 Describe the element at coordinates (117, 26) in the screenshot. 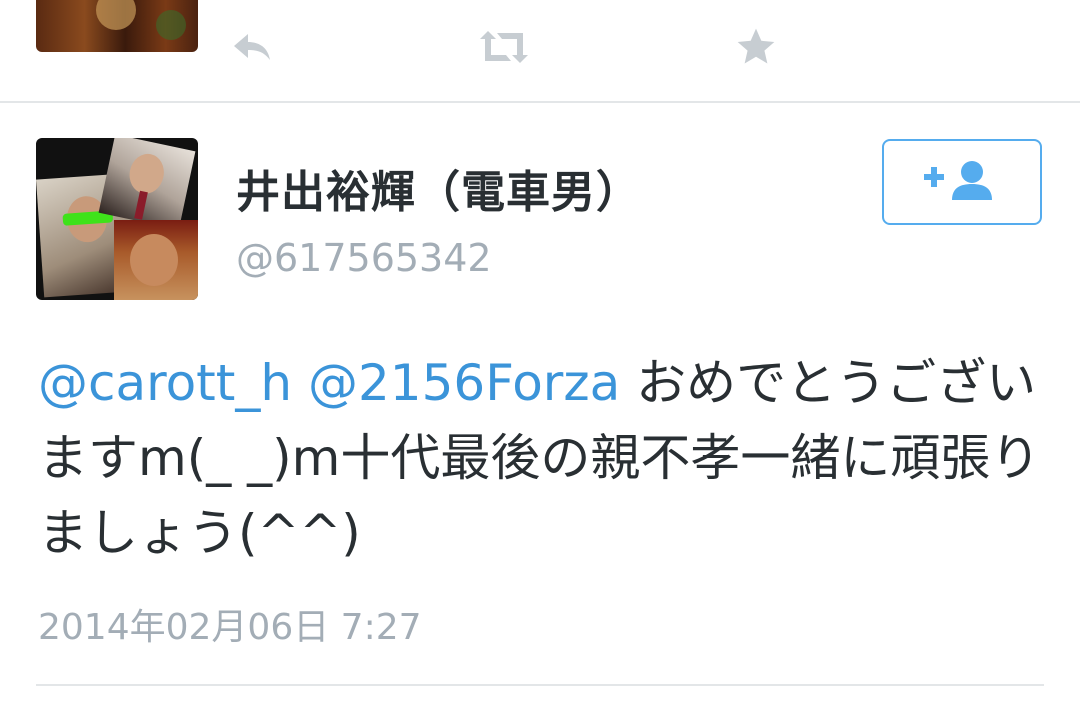

I see `previous-tweet-avatar` at that location.